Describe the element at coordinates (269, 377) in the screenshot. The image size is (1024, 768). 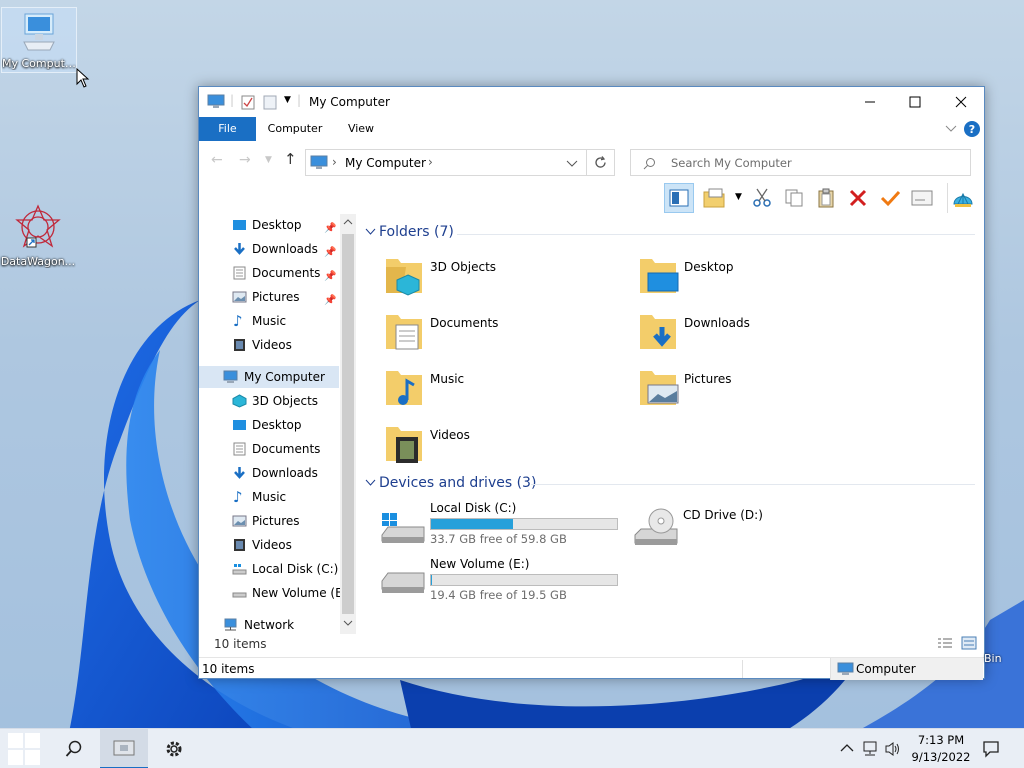
I see `nav-item-my-computer: My Computer` at that location.